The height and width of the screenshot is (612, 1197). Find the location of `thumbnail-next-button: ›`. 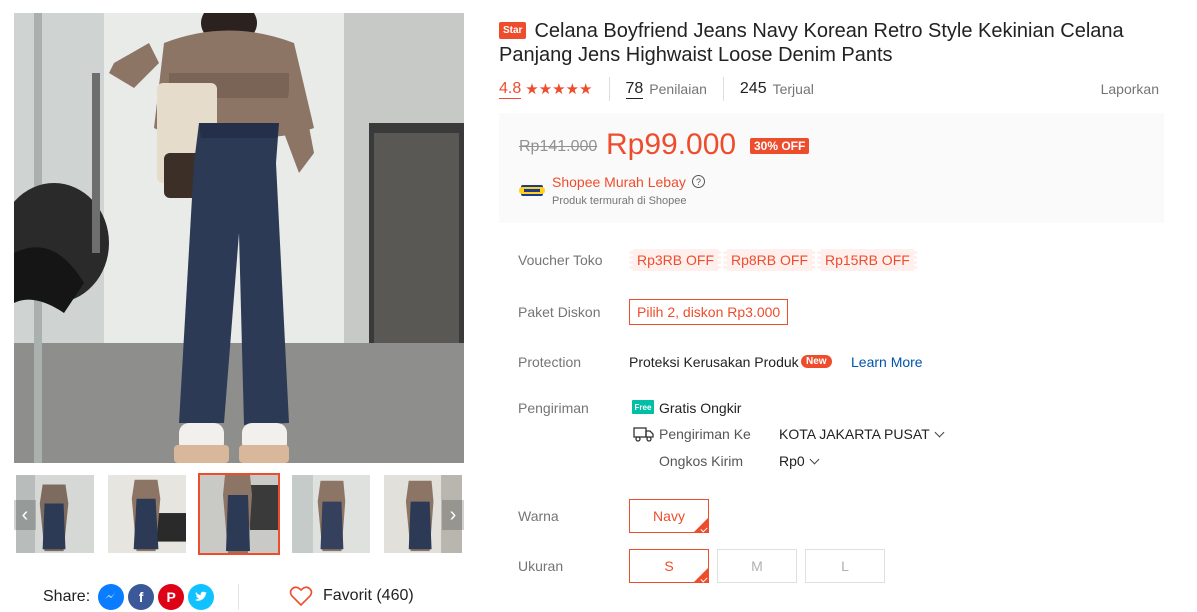

thumbnail-next-button: › is located at coordinates (453, 515).